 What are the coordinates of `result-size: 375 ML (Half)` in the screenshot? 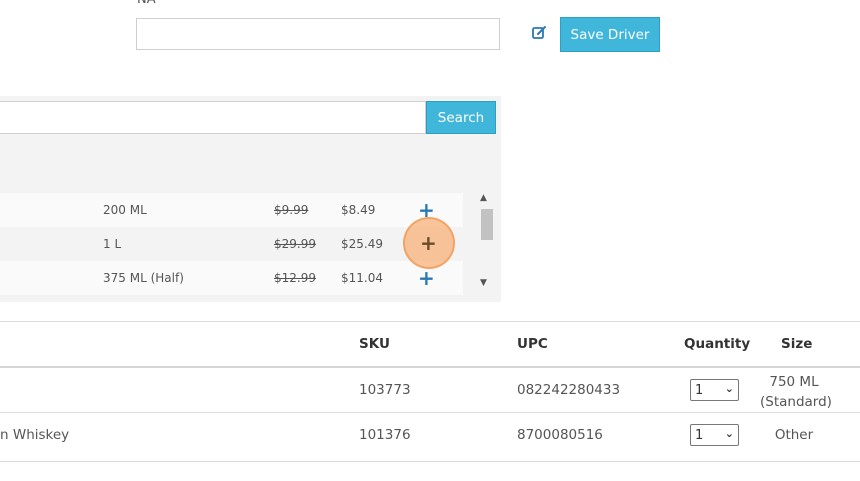 It's located at (143, 278).